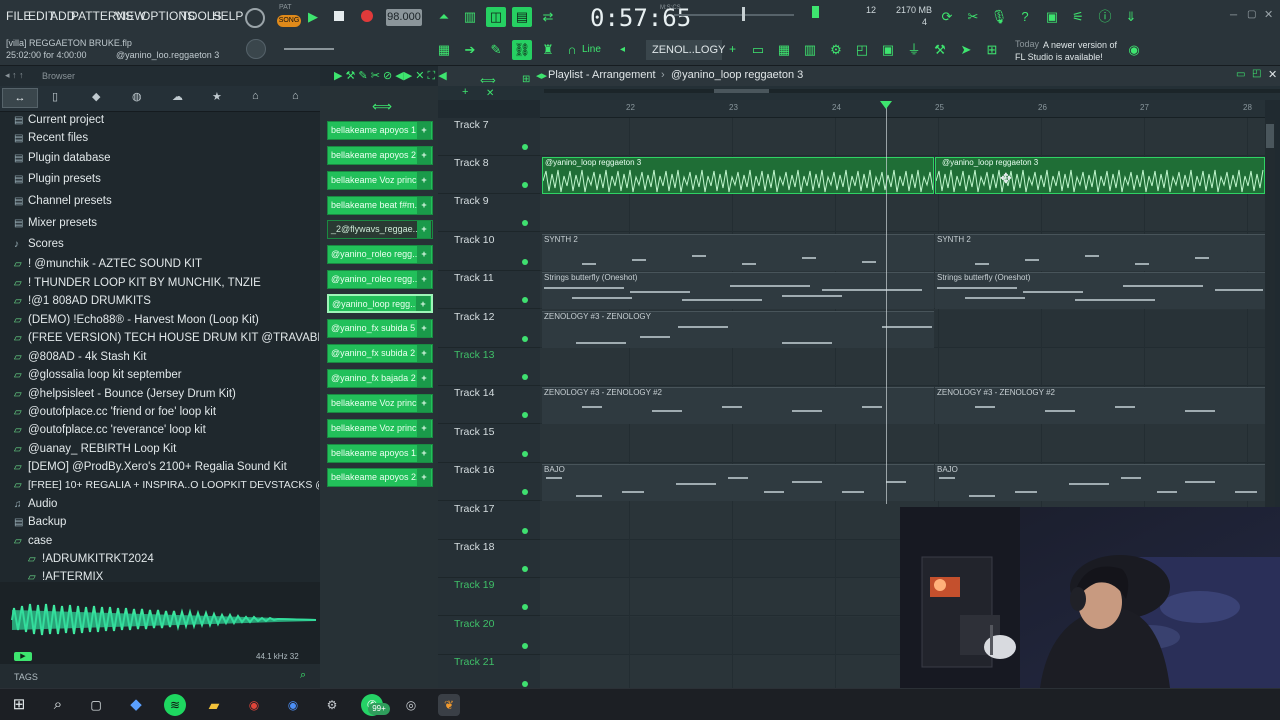 This screenshot has width=1280, height=720. I want to click on tags-label: TAGS, so click(26, 677).